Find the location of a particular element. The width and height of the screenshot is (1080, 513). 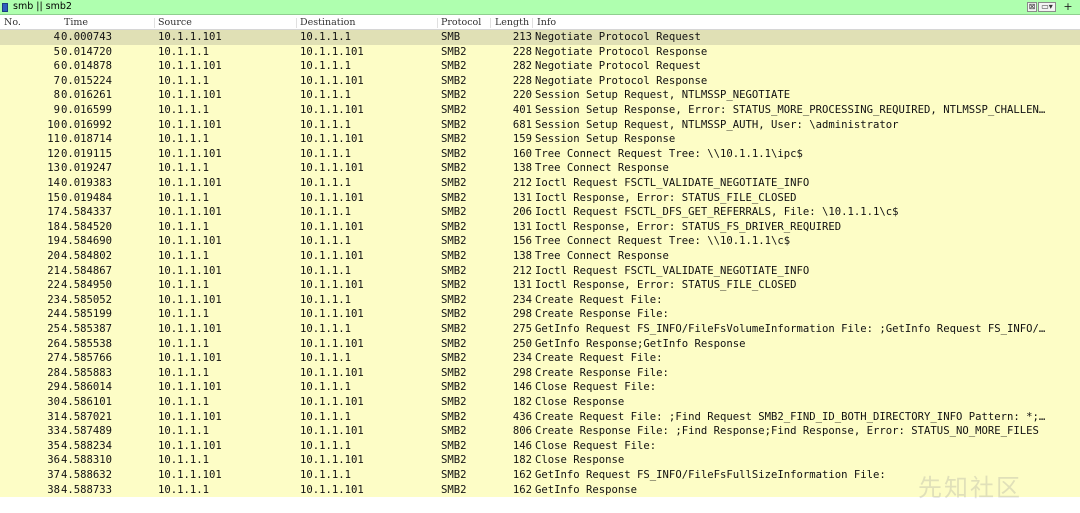

column-header-length: Length is located at coordinates (512, 23).